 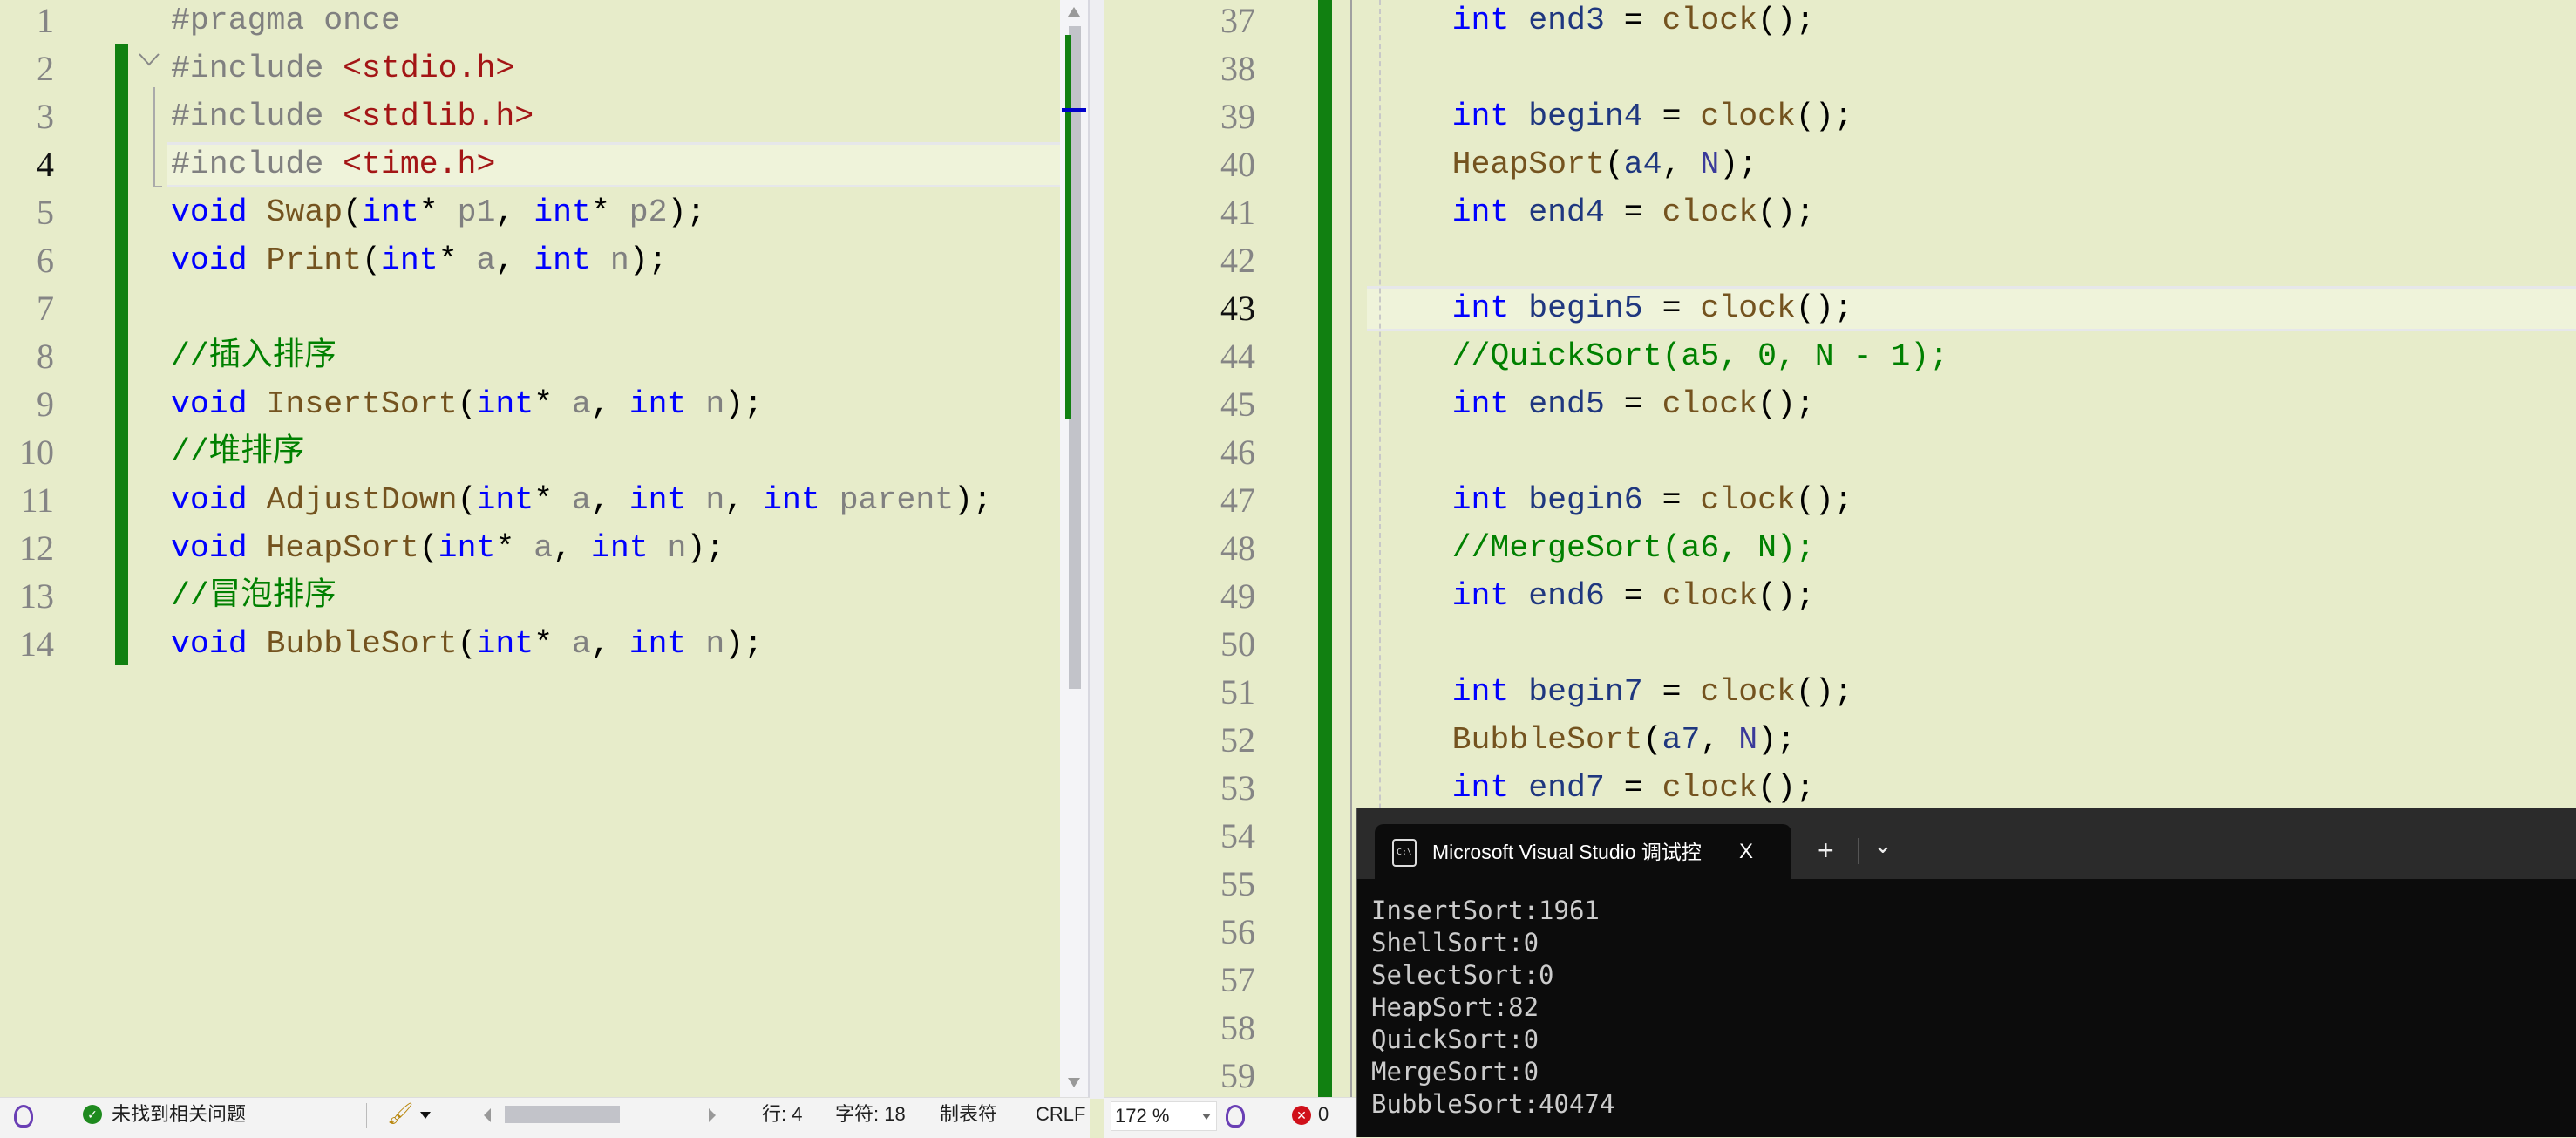 What do you see at coordinates (1237, 260) in the screenshot?
I see `line-number: 42` at bounding box center [1237, 260].